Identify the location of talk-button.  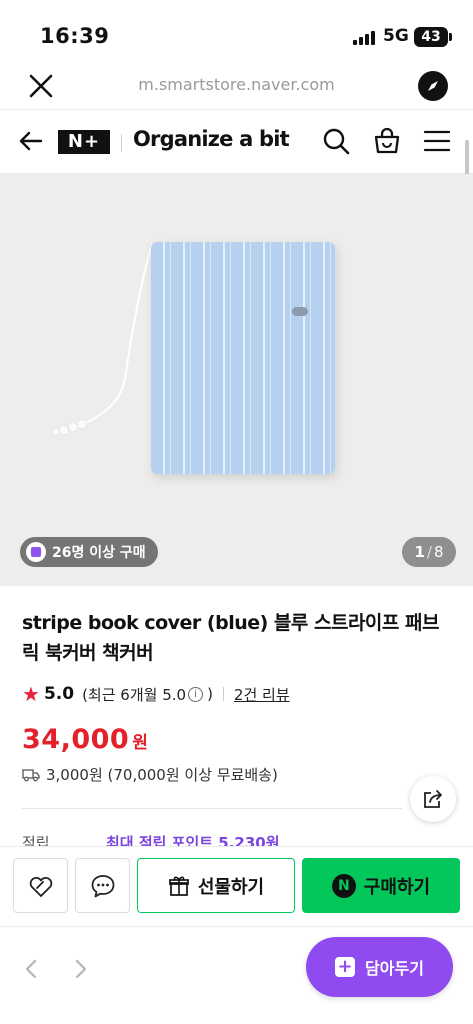
(102, 885).